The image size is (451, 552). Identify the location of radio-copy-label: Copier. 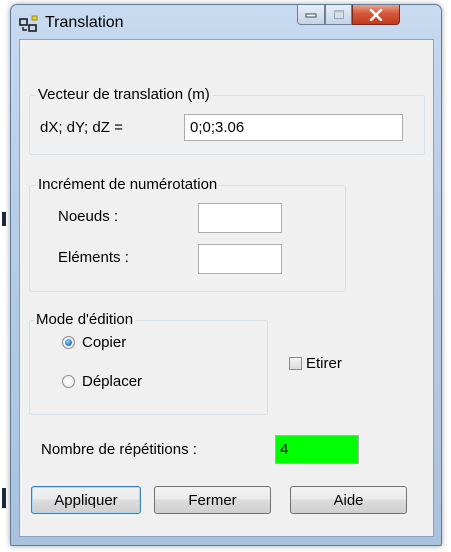
(104, 342).